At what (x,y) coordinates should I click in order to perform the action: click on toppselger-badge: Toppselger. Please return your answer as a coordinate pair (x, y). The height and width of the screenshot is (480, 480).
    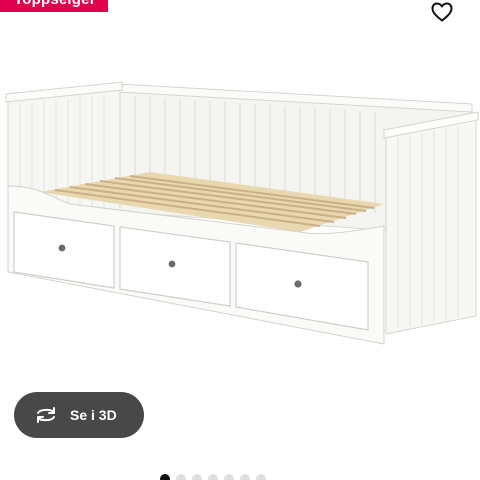
    Looking at the image, I should click on (54, 6).